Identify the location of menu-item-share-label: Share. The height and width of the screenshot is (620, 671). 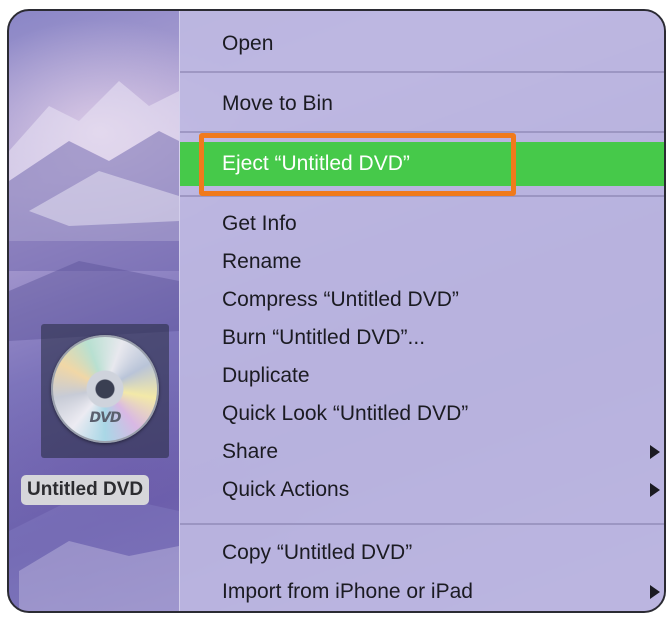
(250, 451).